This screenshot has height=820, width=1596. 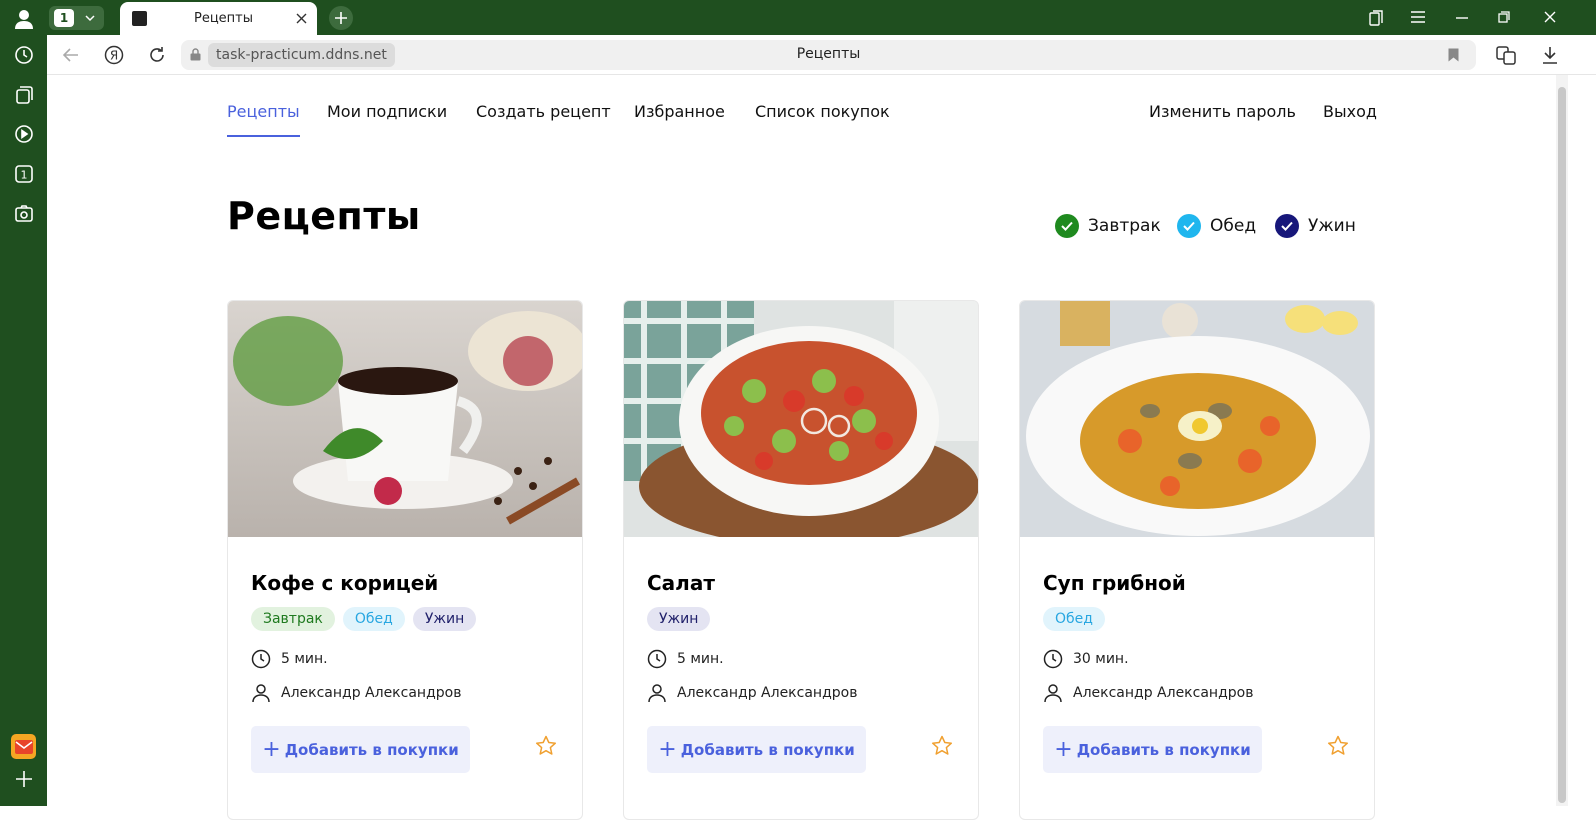 What do you see at coordinates (293, 619) in the screenshot?
I see `tag-breakfast: Завтрак` at bounding box center [293, 619].